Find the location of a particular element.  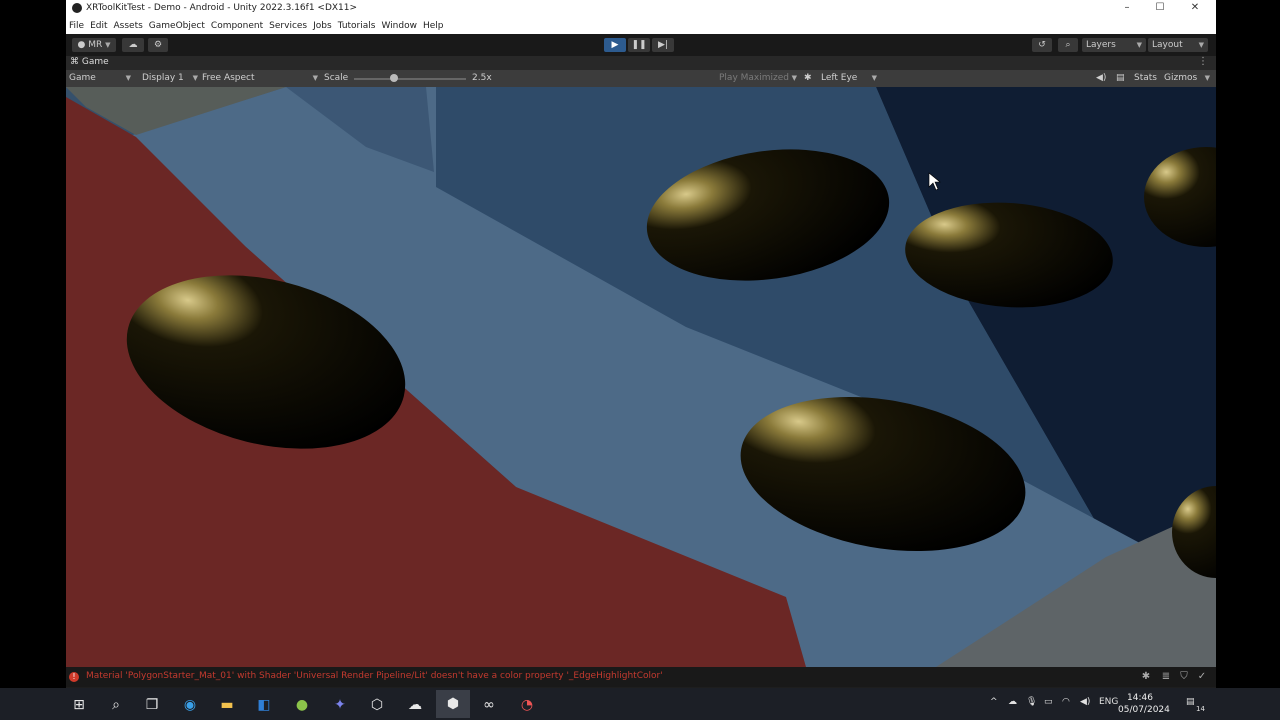

cloud-icon: ☁ is located at coordinates (133, 45).